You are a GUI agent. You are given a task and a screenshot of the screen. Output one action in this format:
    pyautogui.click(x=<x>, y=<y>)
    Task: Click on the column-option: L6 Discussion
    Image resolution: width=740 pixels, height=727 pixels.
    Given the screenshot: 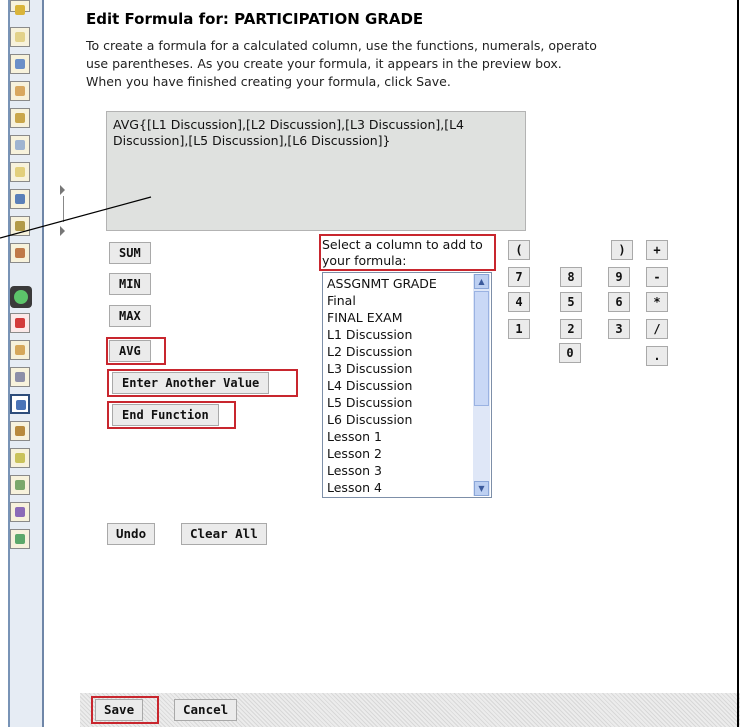 What is the action you would take?
    pyautogui.click(x=382, y=419)
    